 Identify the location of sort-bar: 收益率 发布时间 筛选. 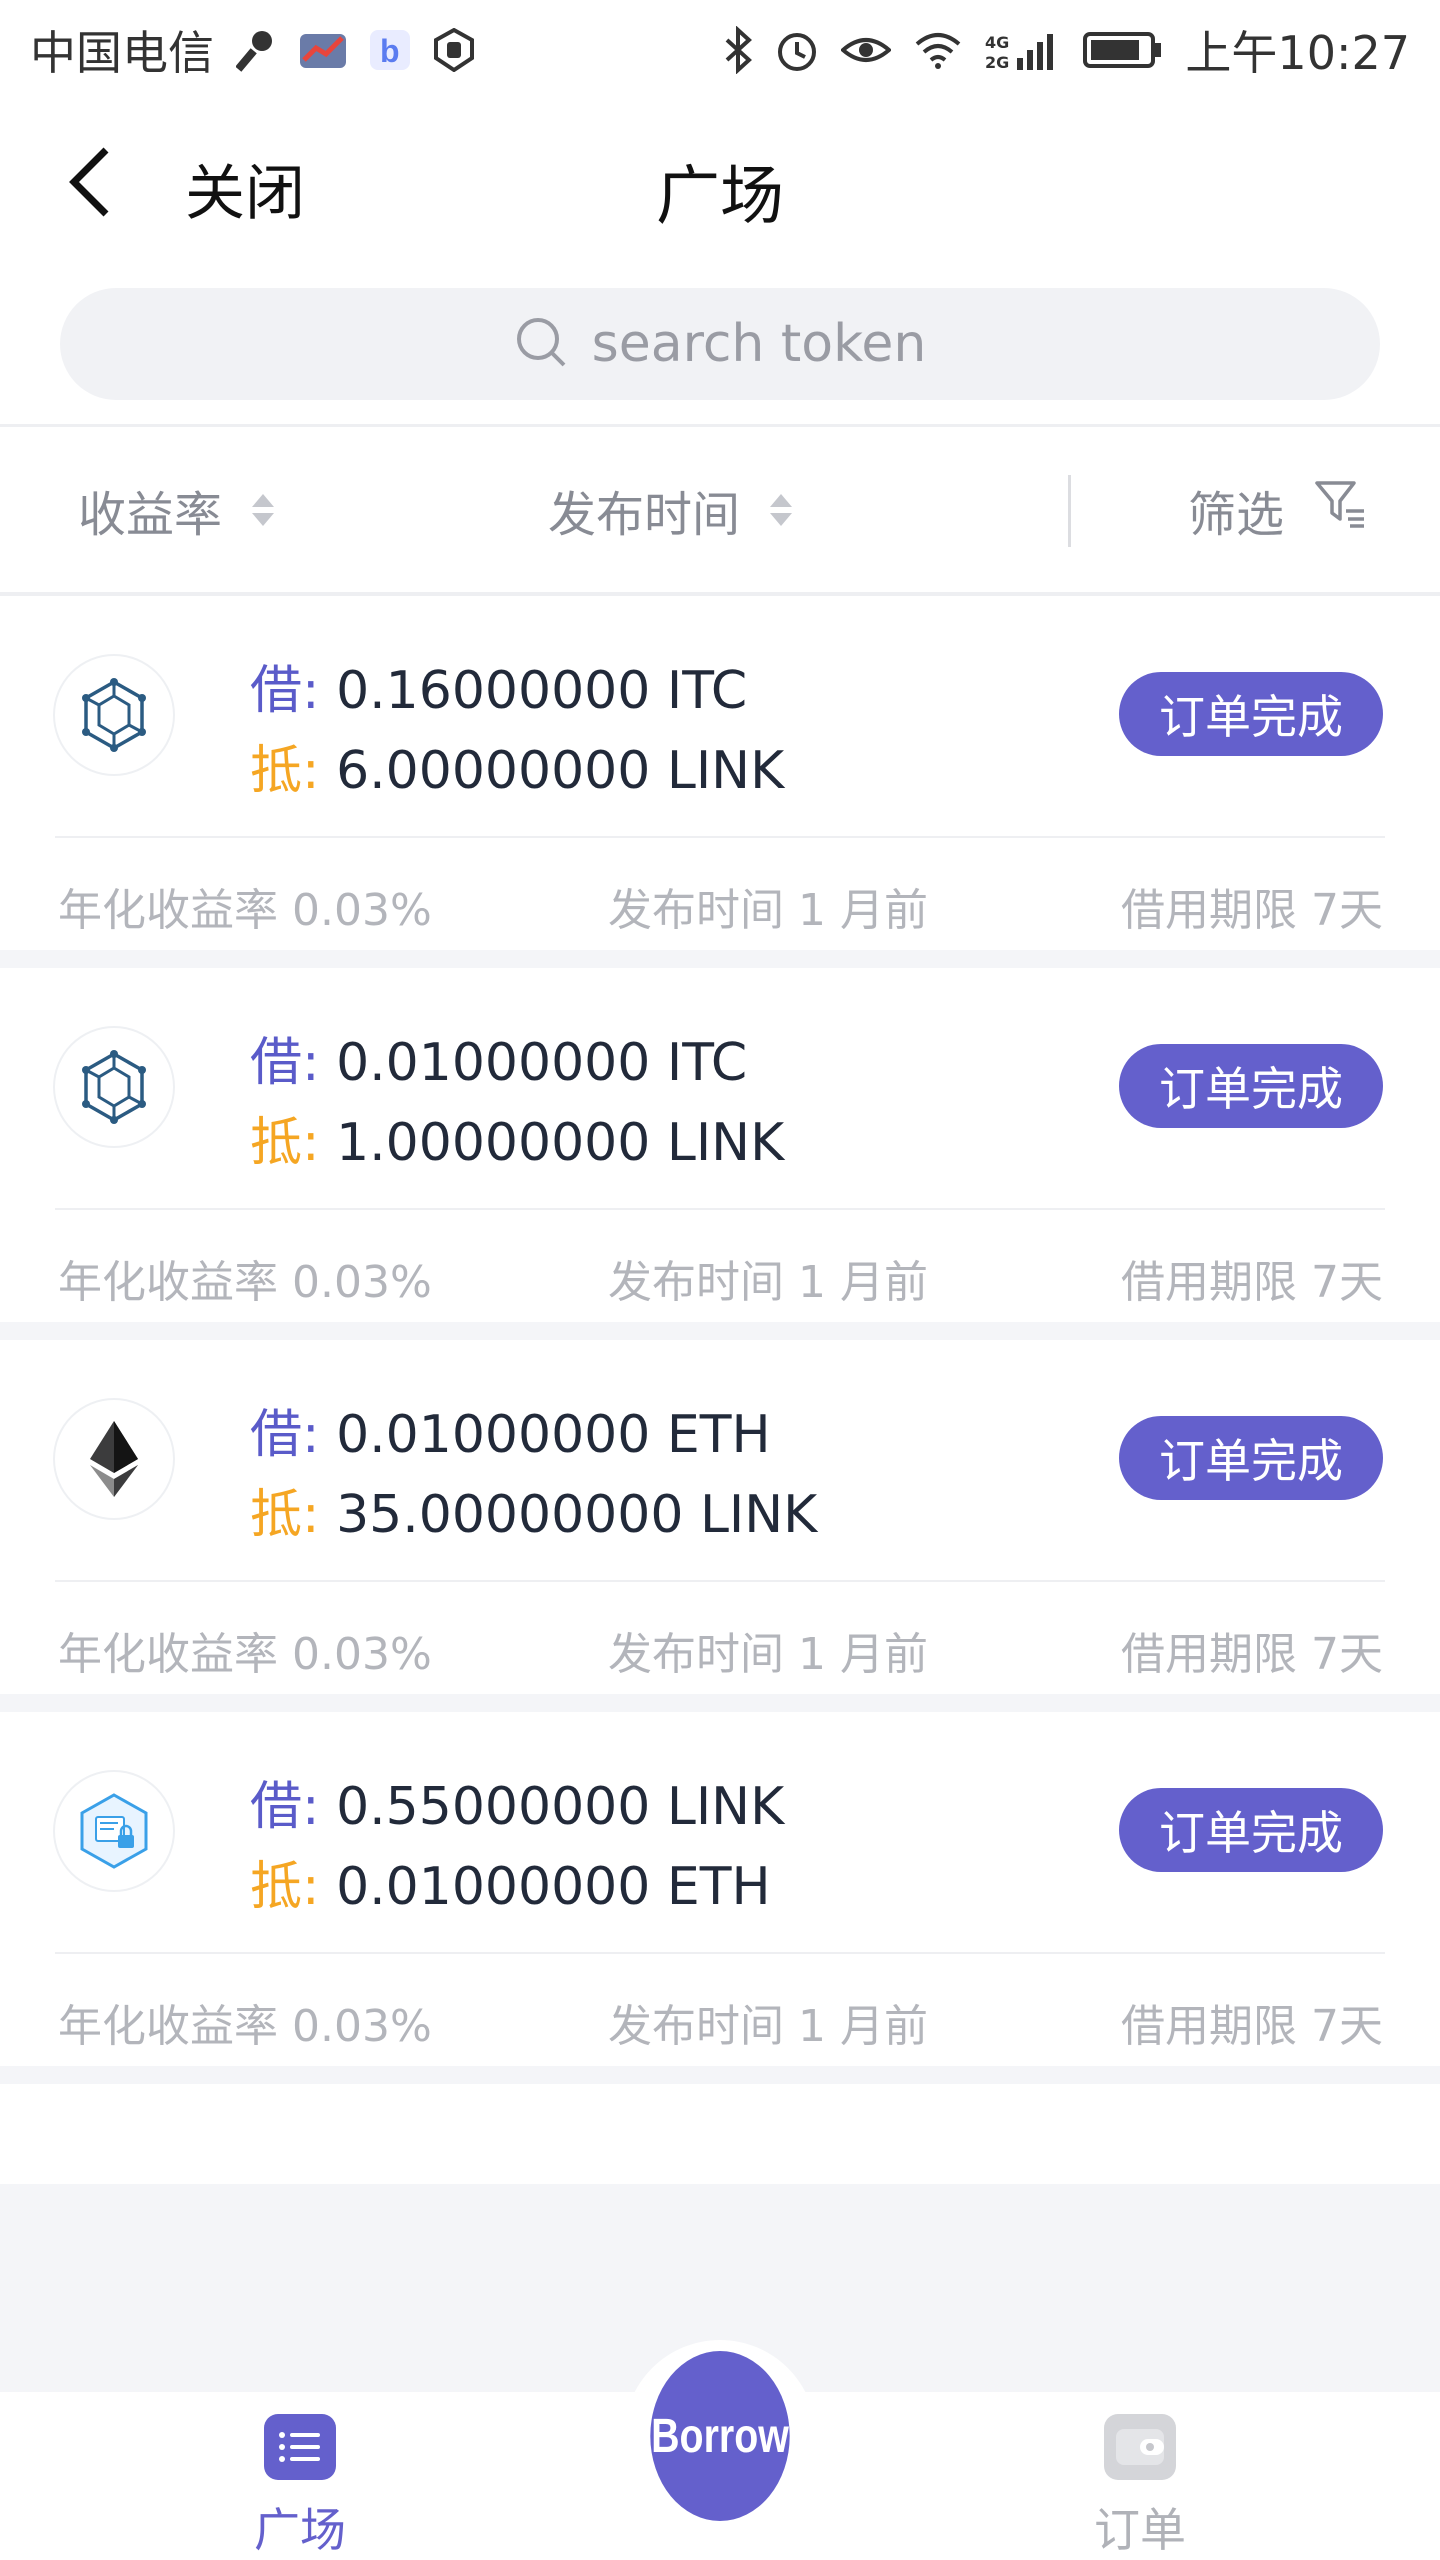
(720, 509).